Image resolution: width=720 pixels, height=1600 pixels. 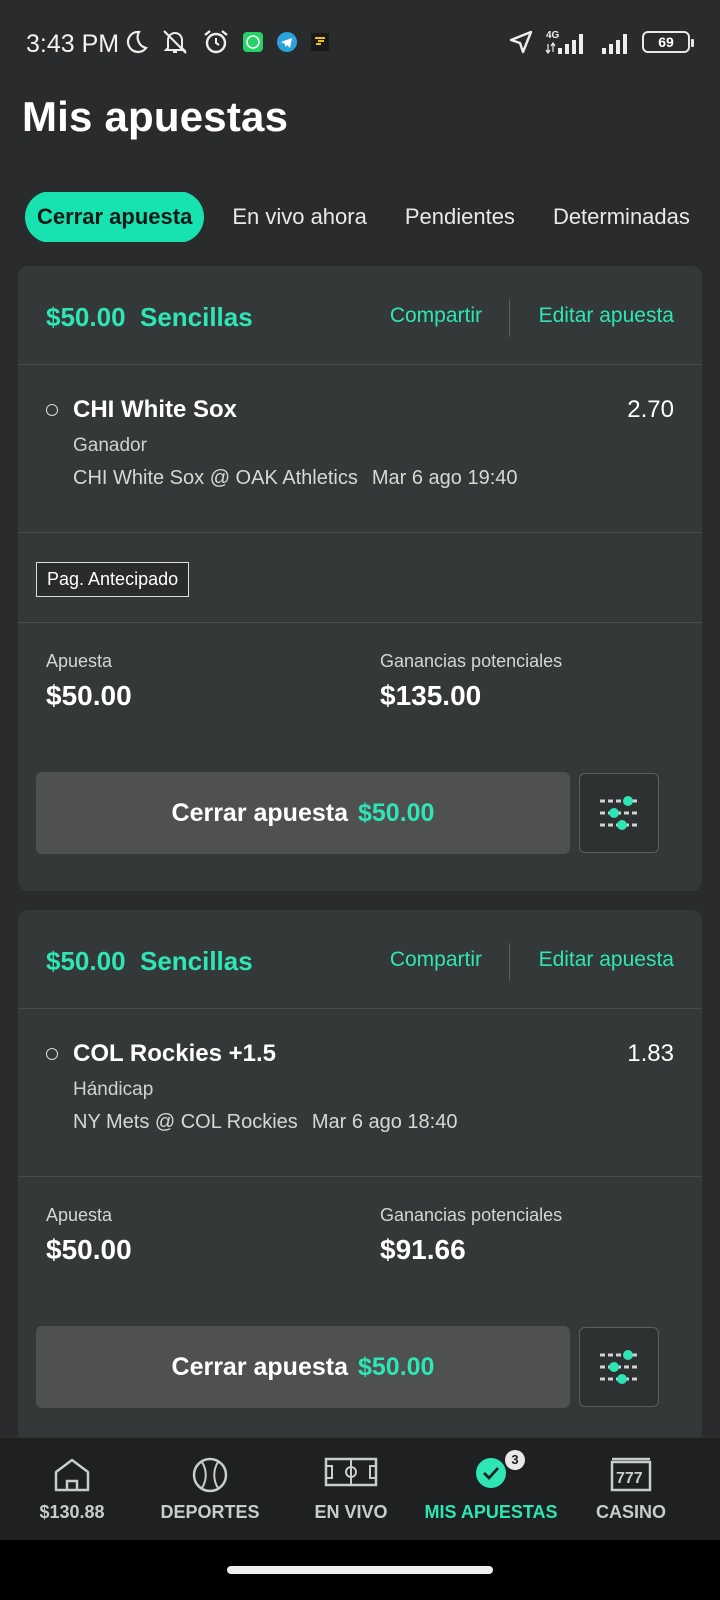 What do you see at coordinates (115, 217) in the screenshot?
I see `tab-cerrar-apuesta: Cerrar apuesta` at bounding box center [115, 217].